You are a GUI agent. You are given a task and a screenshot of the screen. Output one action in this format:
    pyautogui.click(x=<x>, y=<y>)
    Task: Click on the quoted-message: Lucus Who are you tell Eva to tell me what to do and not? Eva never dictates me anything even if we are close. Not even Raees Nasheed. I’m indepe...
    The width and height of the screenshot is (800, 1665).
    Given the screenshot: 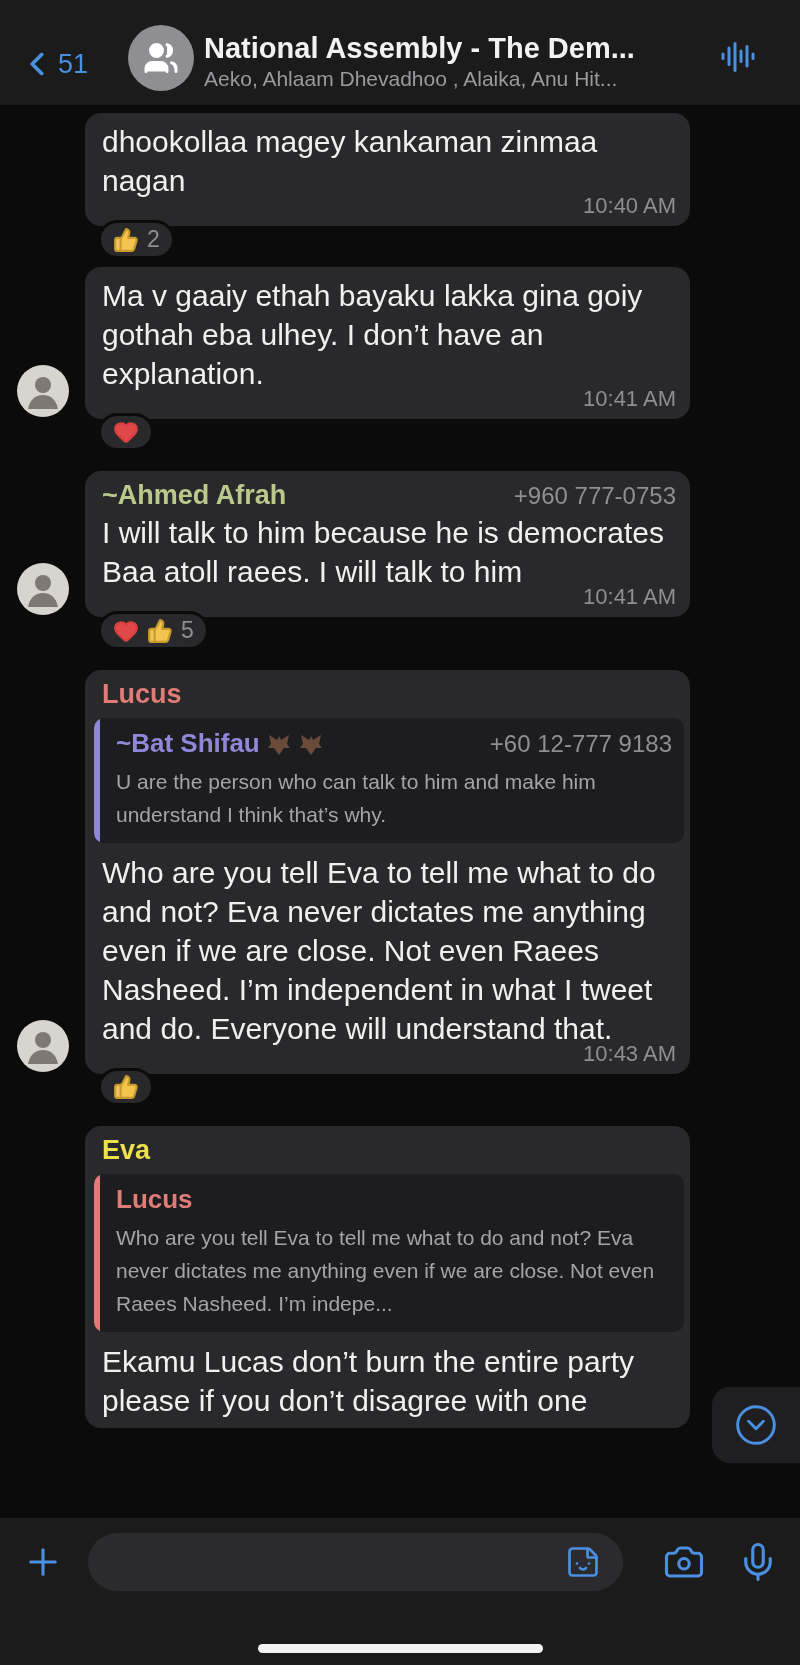 What is the action you would take?
    pyautogui.click(x=389, y=1253)
    